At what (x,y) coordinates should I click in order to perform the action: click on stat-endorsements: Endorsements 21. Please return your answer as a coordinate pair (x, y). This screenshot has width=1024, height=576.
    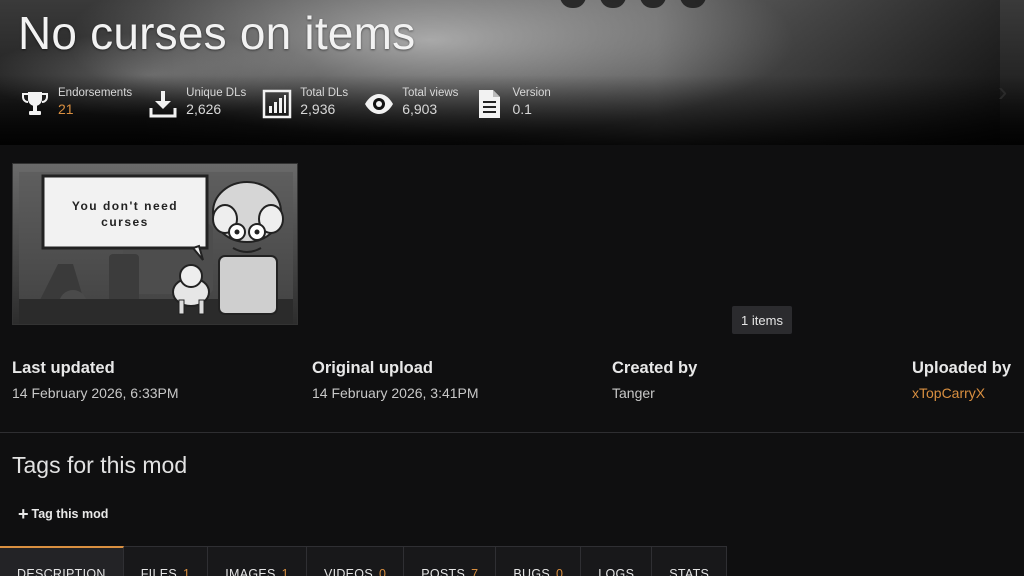
    Looking at the image, I should click on (75, 103).